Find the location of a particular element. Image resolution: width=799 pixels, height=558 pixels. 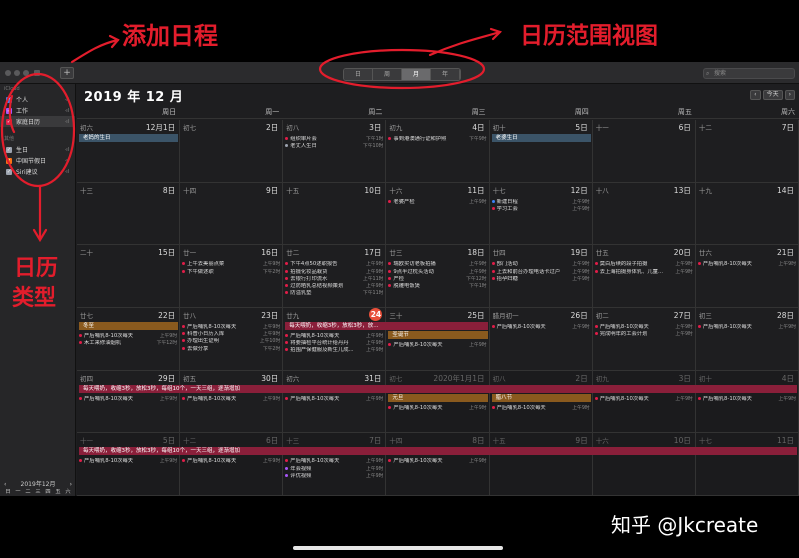

annotation-tick is located at coordinates (12, 114).